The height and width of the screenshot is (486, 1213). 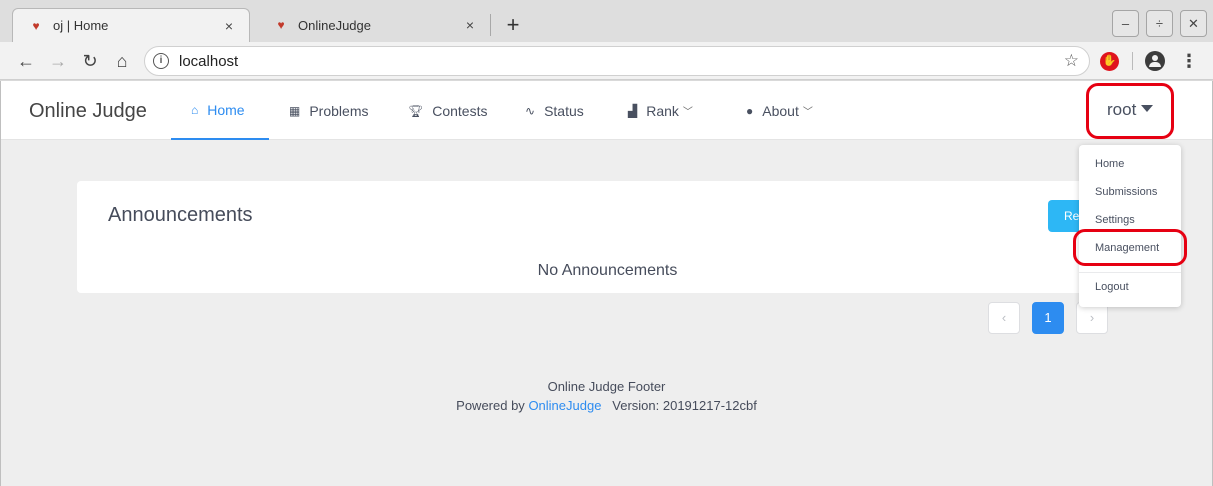 I want to click on pulse-icon: ∿, so click(x=530, y=110).